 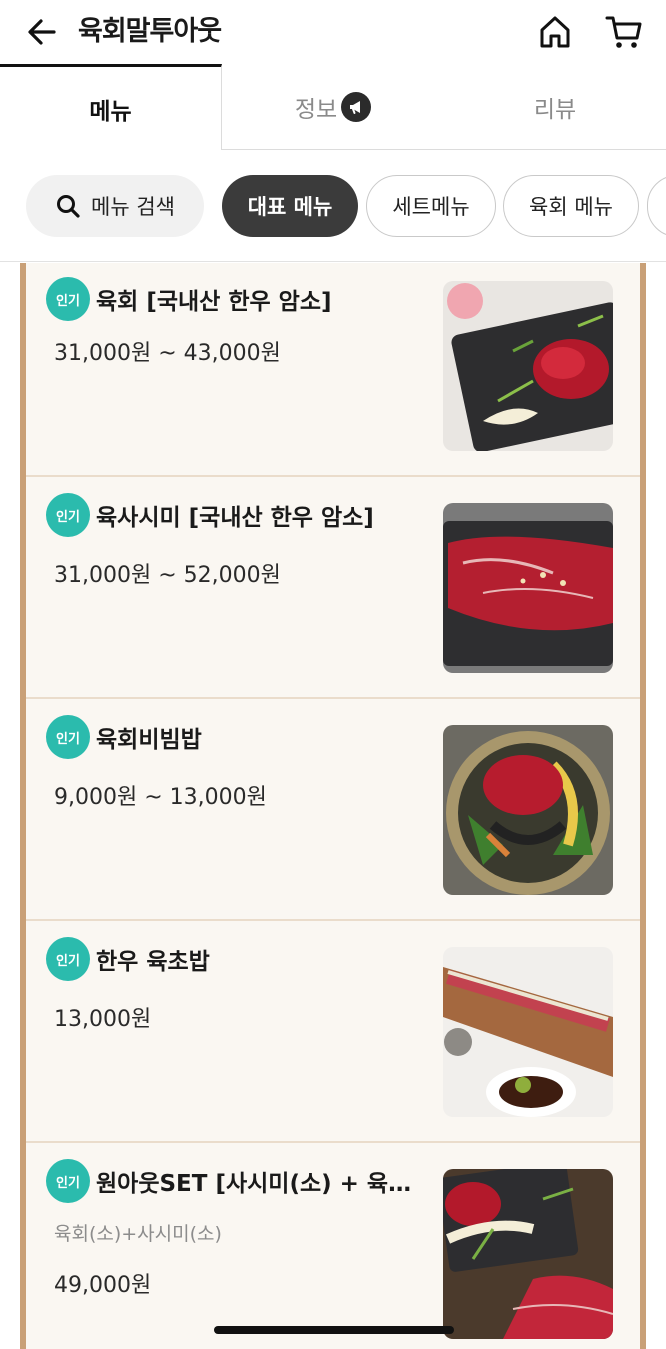 What do you see at coordinates (235, 518) in the screenshot?
I see `menu-item-name: 육사시미 [국내산 한우 암소]` at bounding box center [235, 518].